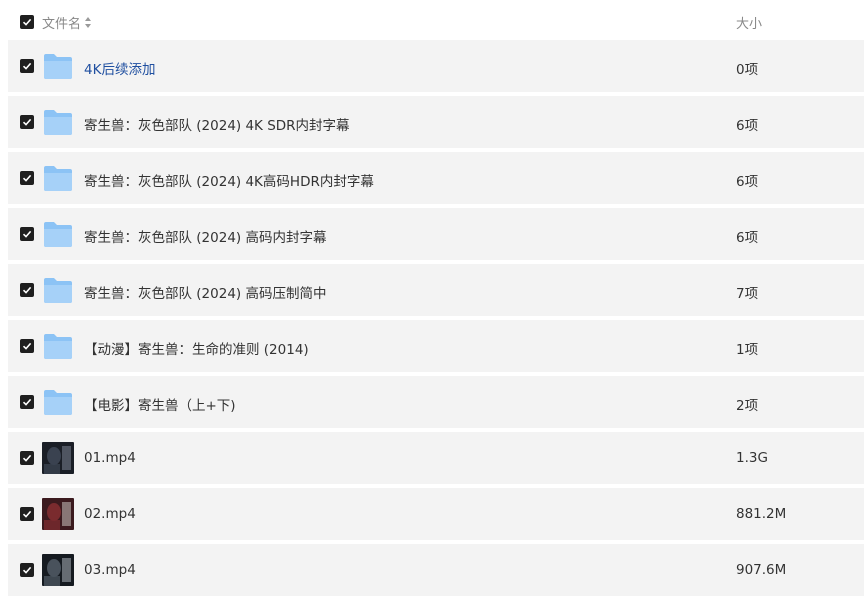  Describe the element at coordinates (62, 24) in the screenshot. I see `column-name-label: 文件名` at that location.